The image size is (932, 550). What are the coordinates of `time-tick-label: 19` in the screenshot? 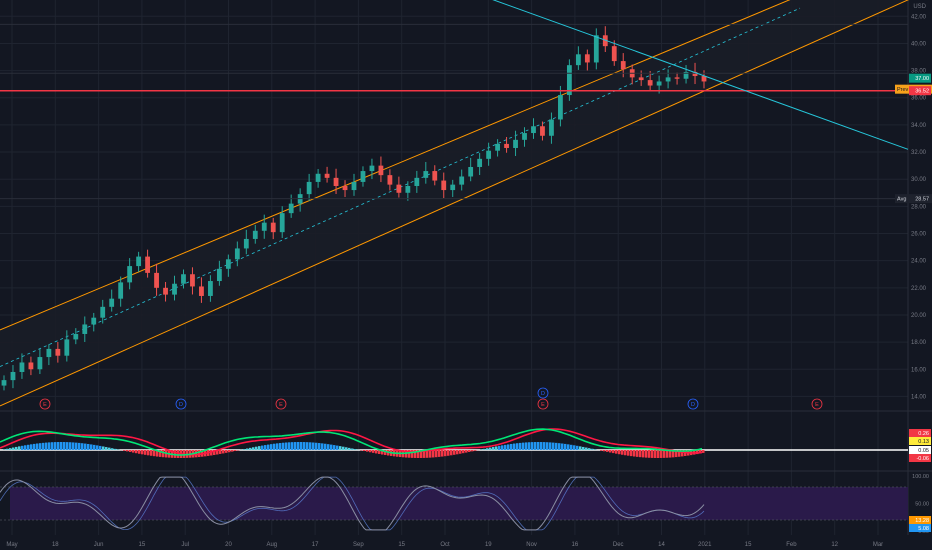 It's located at (488, 545).